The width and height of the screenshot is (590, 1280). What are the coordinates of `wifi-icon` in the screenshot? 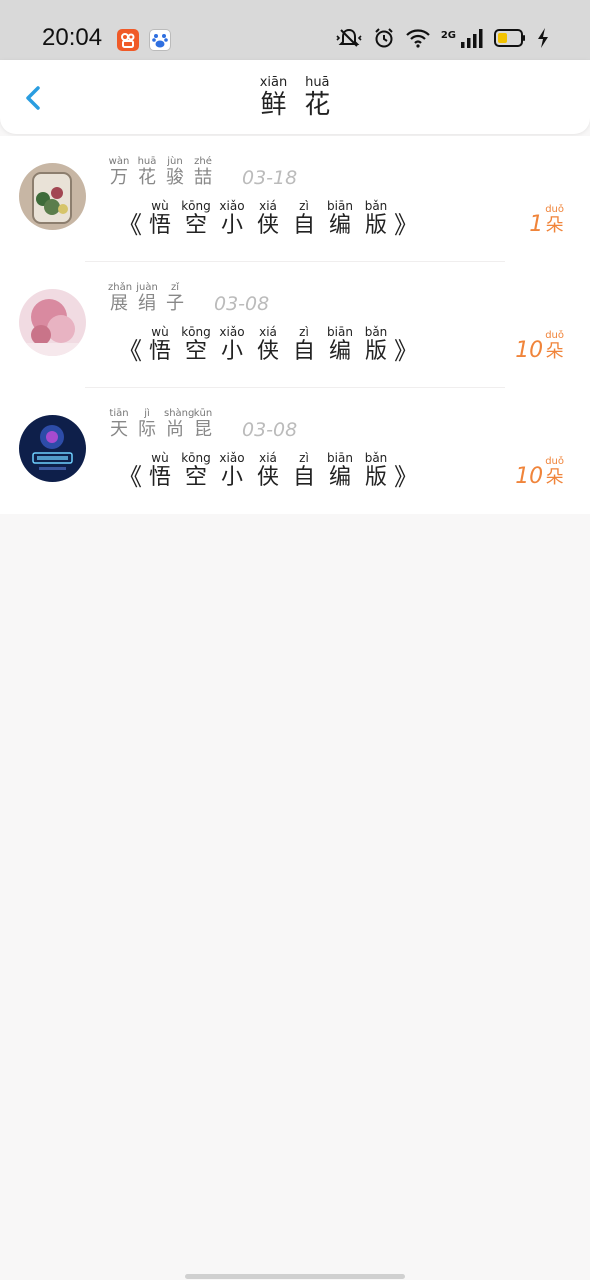 It's located at (418, 40).